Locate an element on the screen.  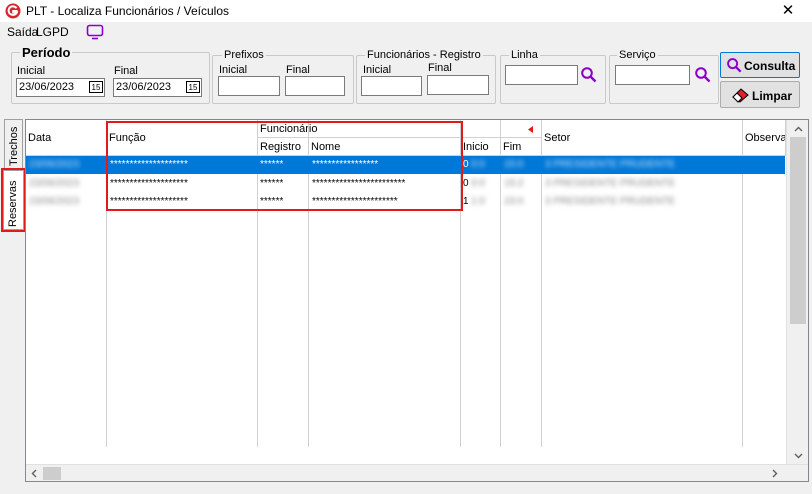
col-header-setor: Setor is located at coordinates (642, 138).